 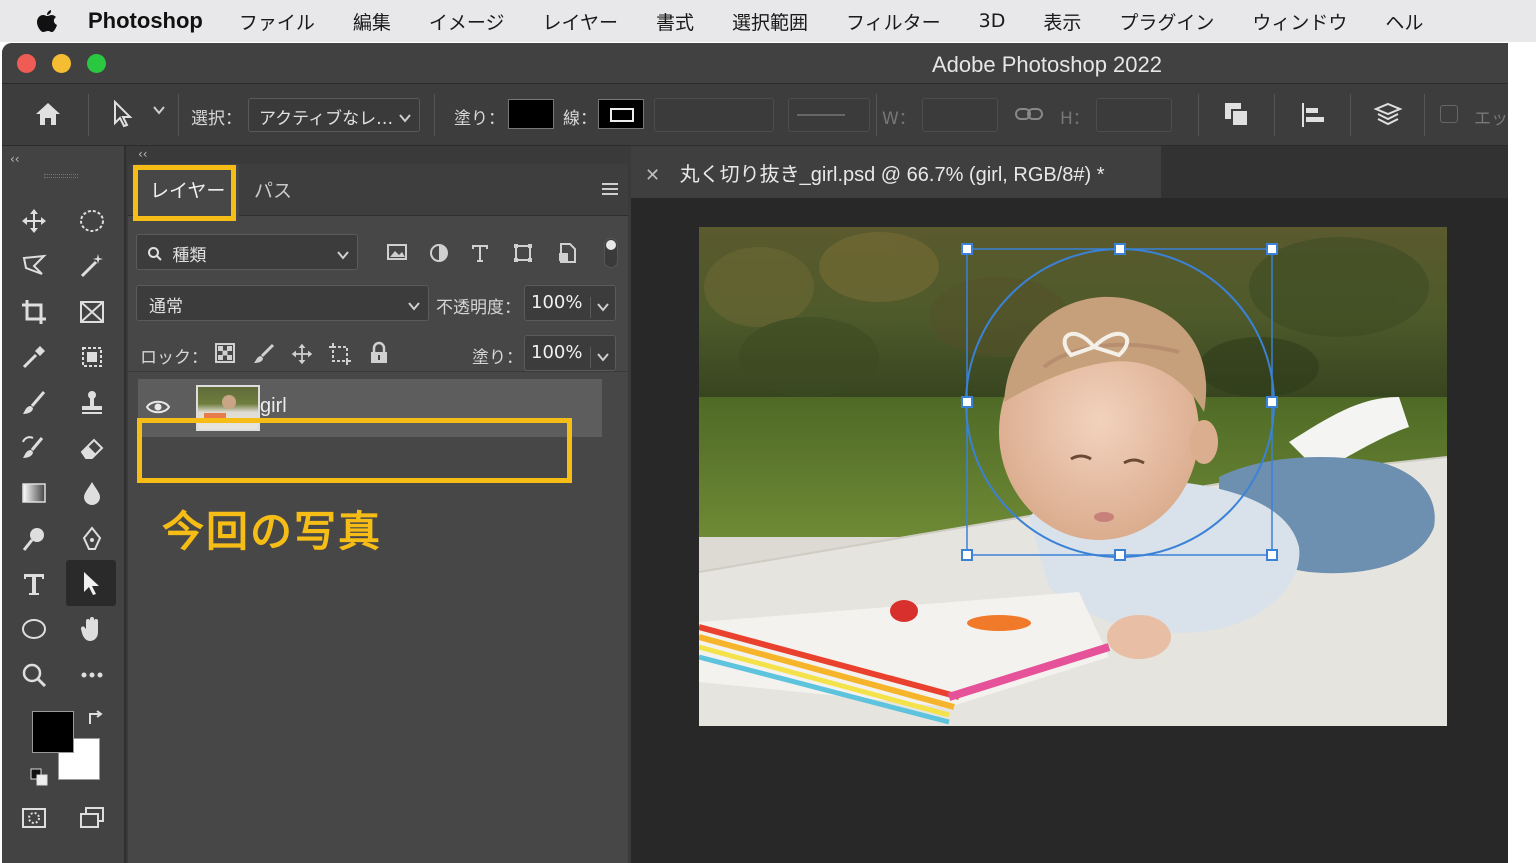 I want to click on adjustment-layer-filter-icon, so click(x=439, y=255).